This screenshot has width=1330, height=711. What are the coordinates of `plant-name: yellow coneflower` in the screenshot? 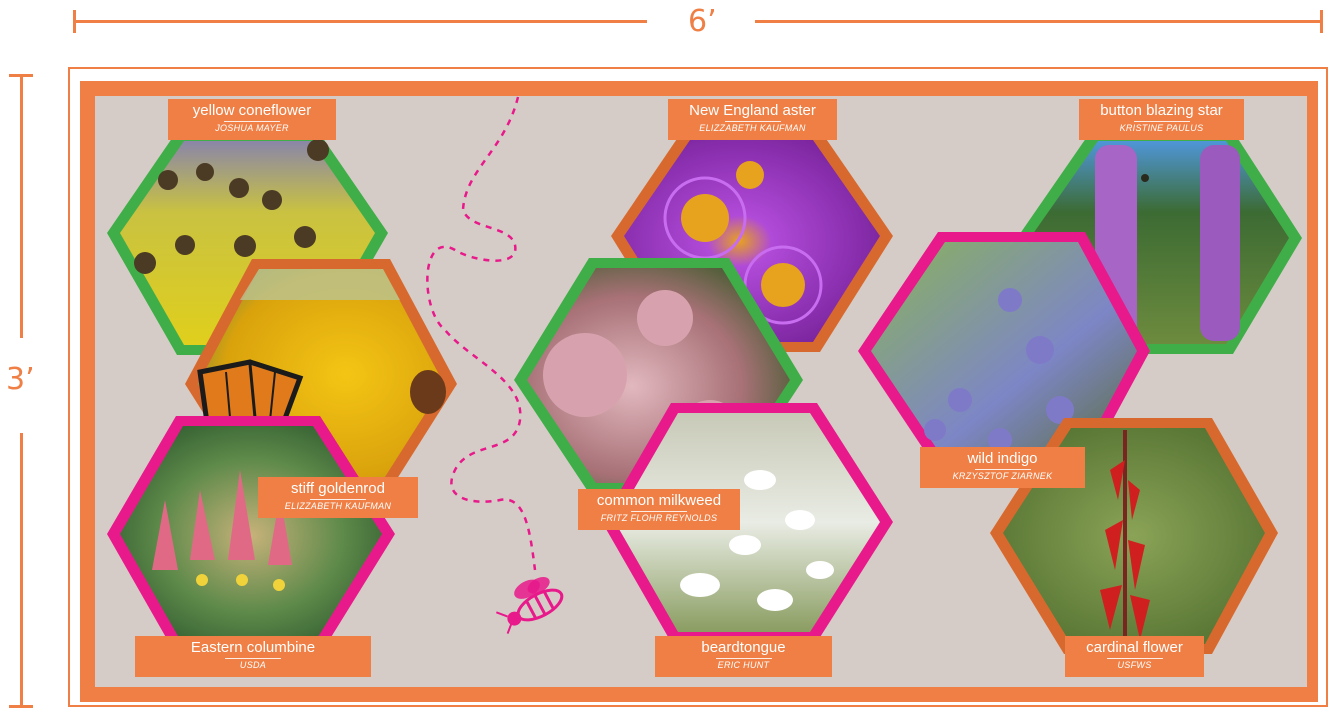 It's located at (252, 110).